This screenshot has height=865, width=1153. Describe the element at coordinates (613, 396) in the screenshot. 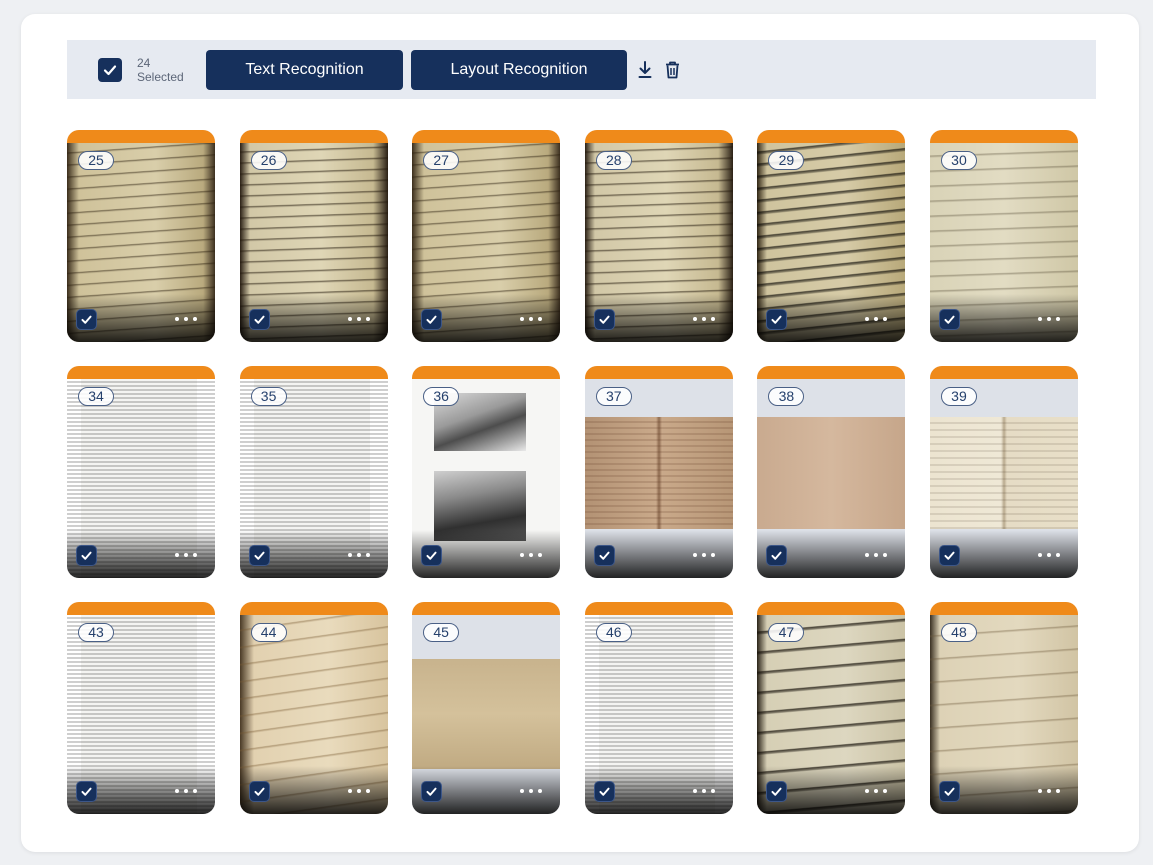

I see `page-number-badge: 37` at that location.